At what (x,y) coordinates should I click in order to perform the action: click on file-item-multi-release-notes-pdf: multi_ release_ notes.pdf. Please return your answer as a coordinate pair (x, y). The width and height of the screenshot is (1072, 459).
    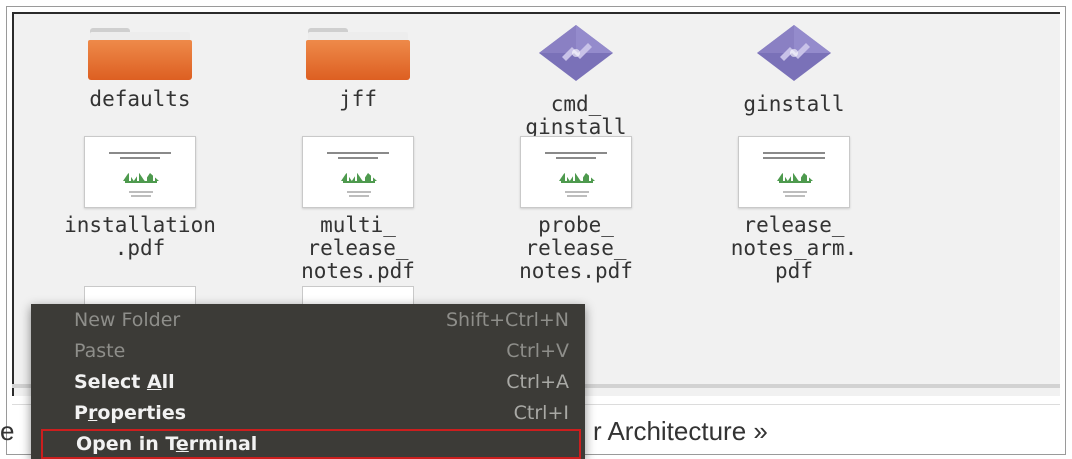
    Looking at the image, I should click on (358, 209).